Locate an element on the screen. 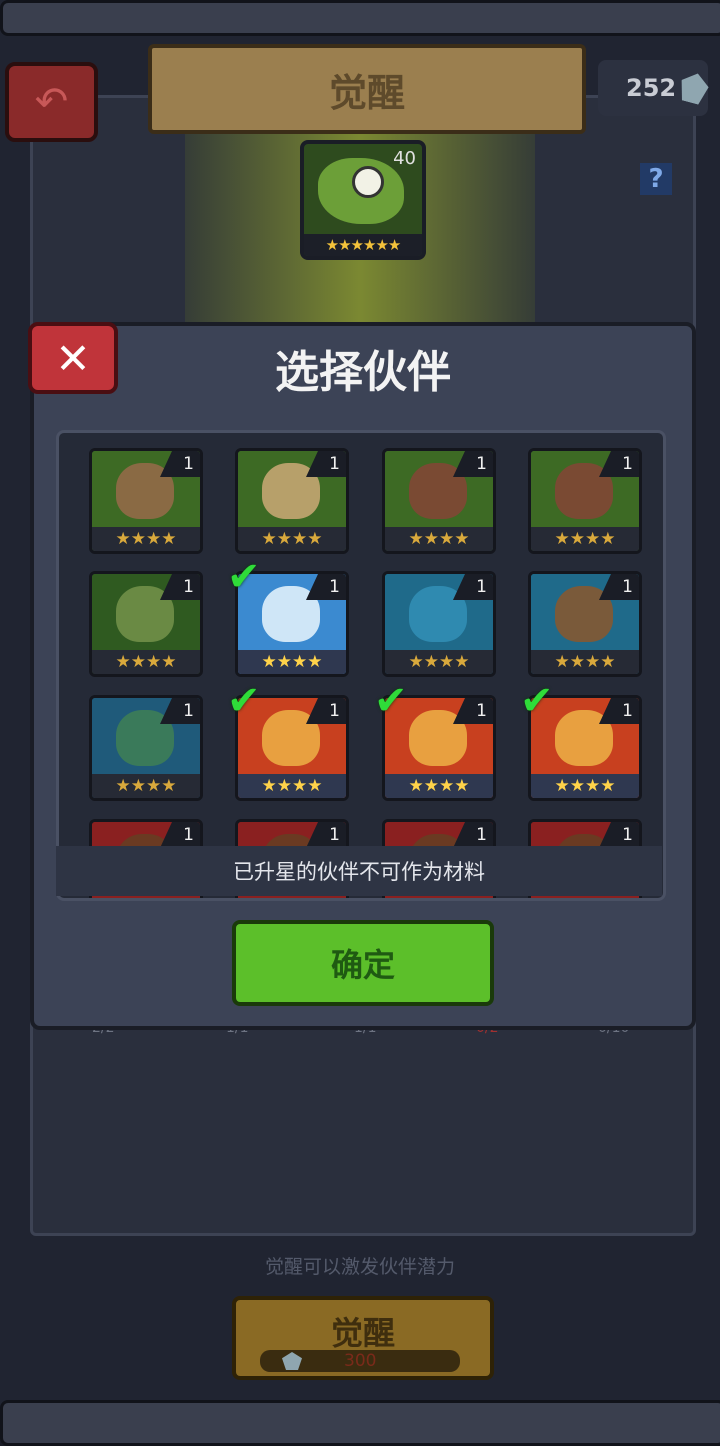  back-arrow-icon: ↶ is located at coordinates (51, 102).